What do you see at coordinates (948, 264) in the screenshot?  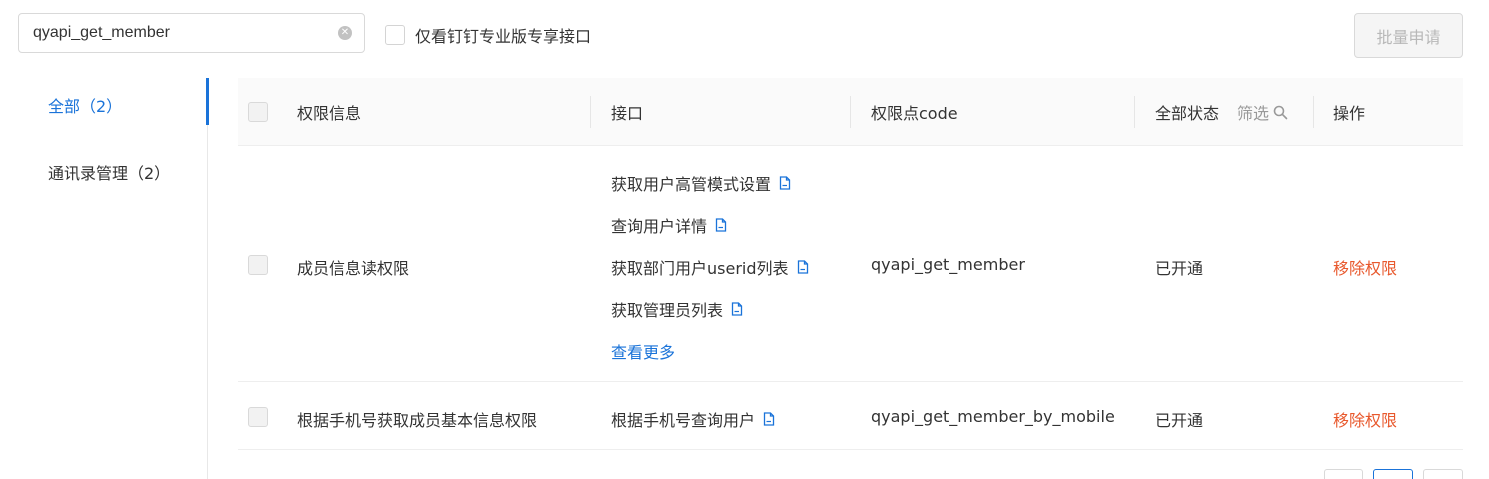 I see `permission-code: qyapi_get_member` at bounding box center [948, 264].